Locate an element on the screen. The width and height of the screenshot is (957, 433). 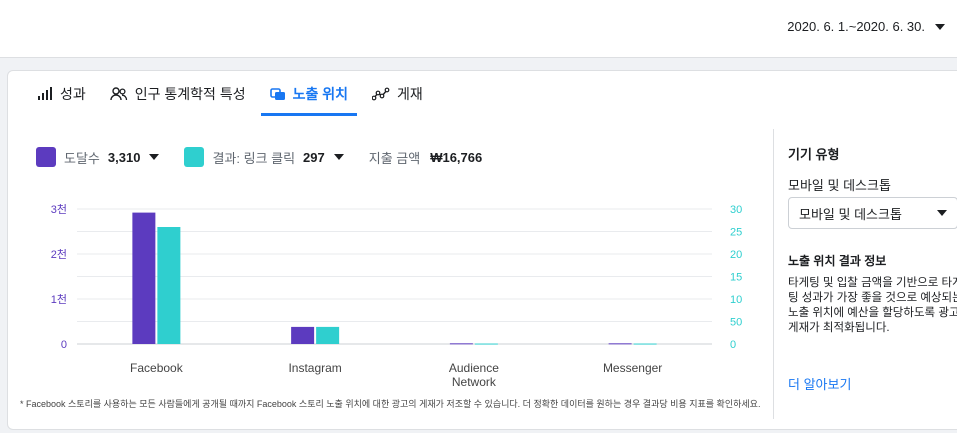
x-tick-label: Audience is located at coordinates (474, 368).